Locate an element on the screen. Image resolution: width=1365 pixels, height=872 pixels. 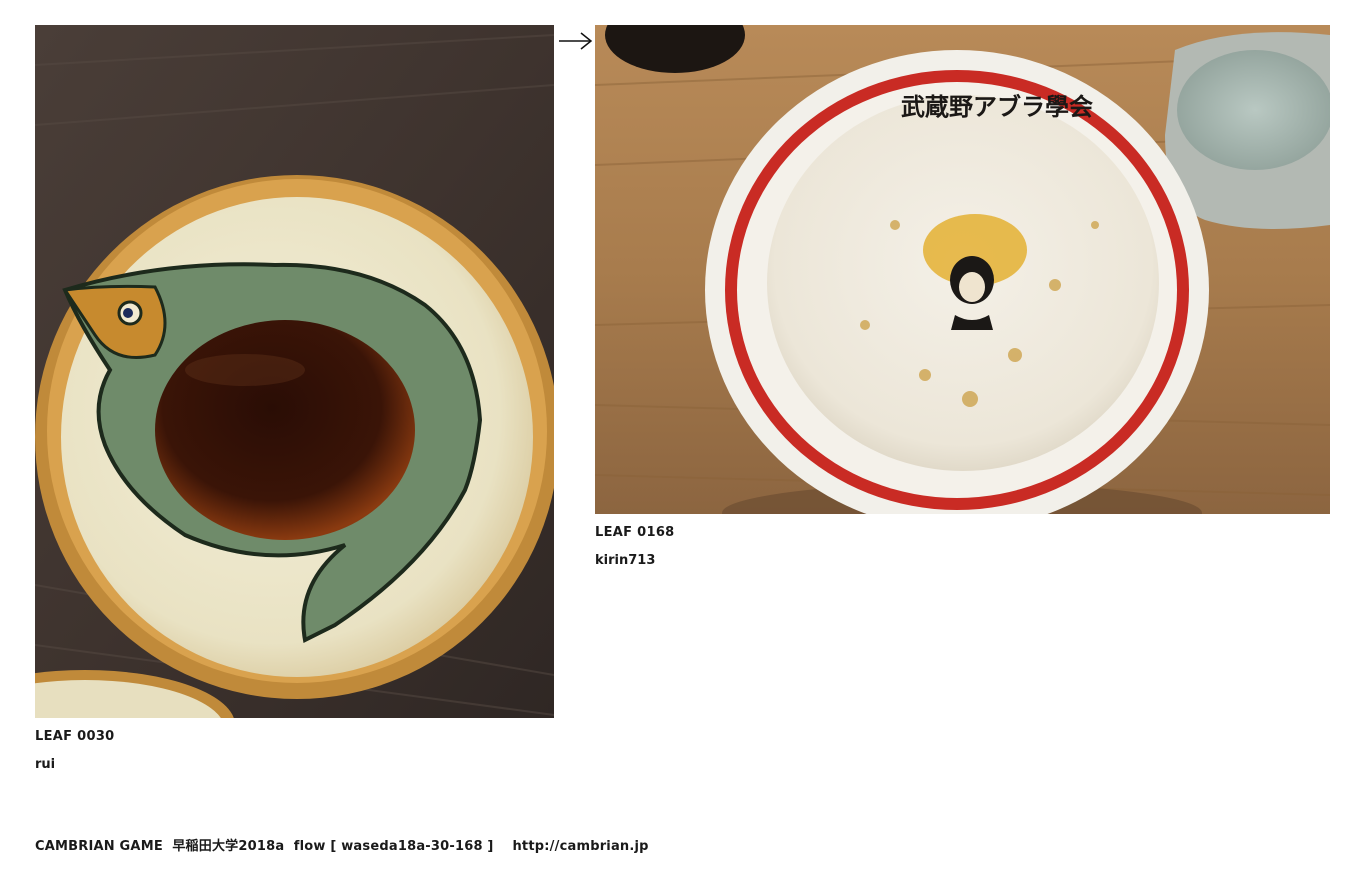
bowl-inscription: 武蔵野アブラ學会 is located at coordinates (997, 107).